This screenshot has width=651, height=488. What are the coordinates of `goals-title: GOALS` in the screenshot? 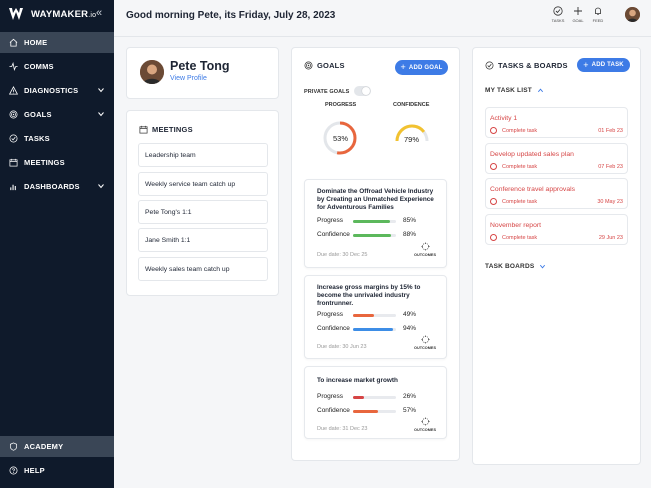 It's located at (324, 65).